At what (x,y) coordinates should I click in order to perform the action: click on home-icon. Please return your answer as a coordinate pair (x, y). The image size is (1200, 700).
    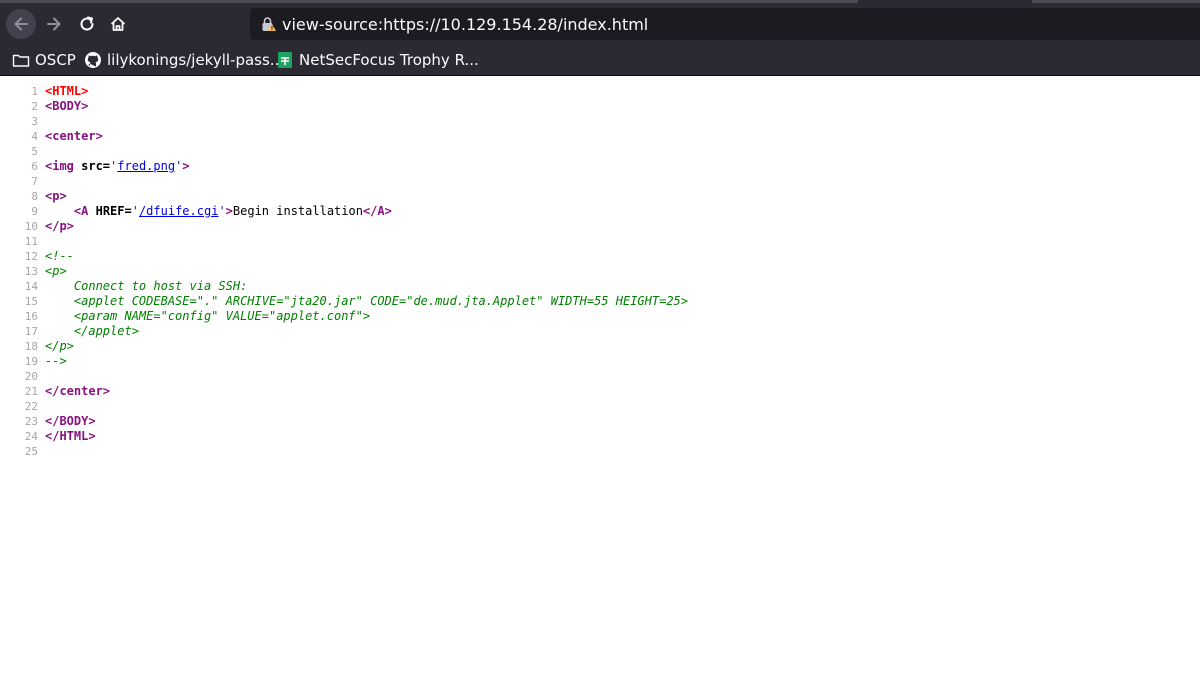
    Looking at the image, I should click on (118, 24).